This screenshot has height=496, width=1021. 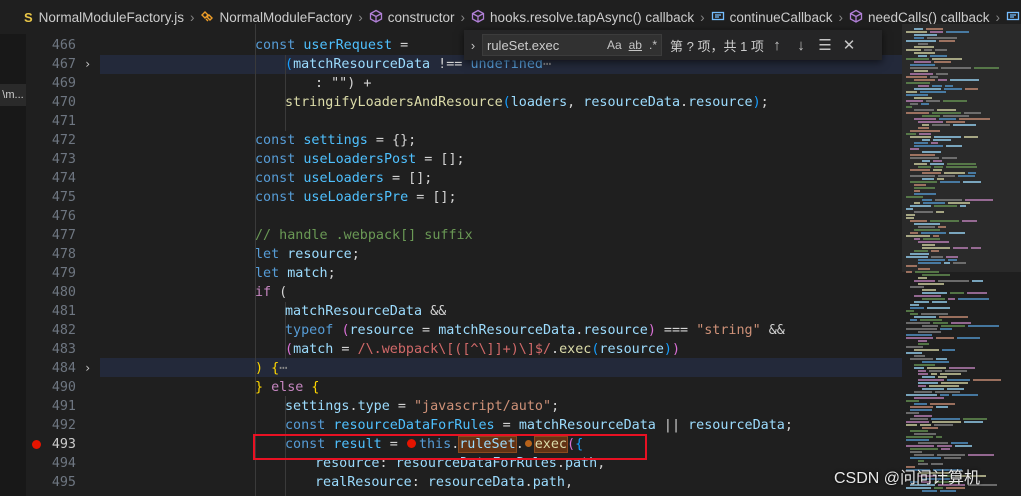 I want to click on line-number: 490, so click(x=63, y=387).